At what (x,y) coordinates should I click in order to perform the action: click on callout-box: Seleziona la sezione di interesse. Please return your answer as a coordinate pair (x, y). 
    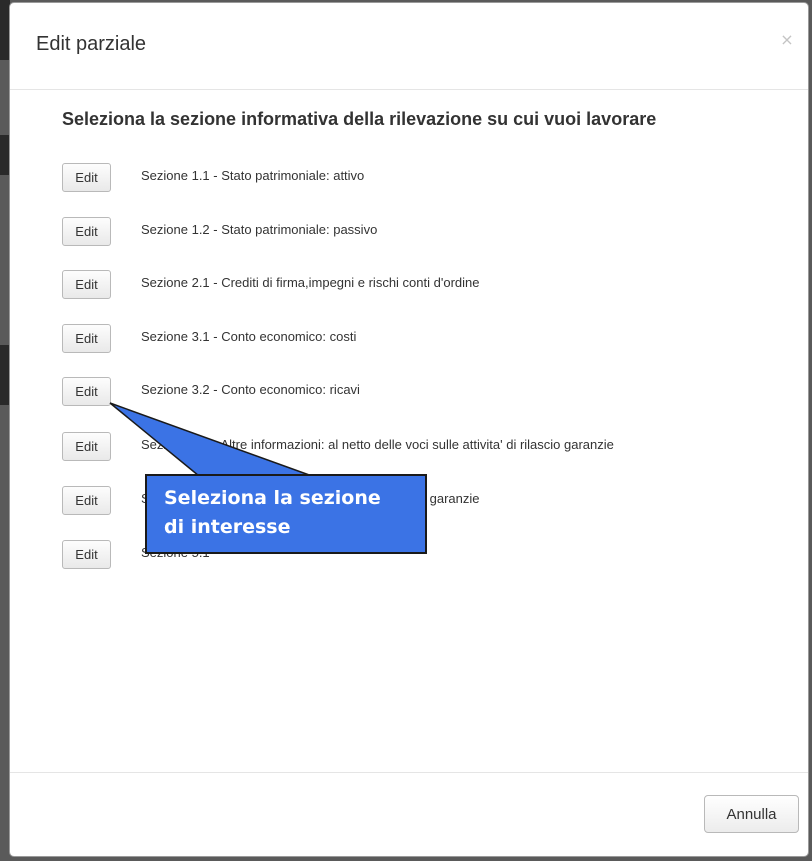
    Looking at the image, I should click on (286, 514).